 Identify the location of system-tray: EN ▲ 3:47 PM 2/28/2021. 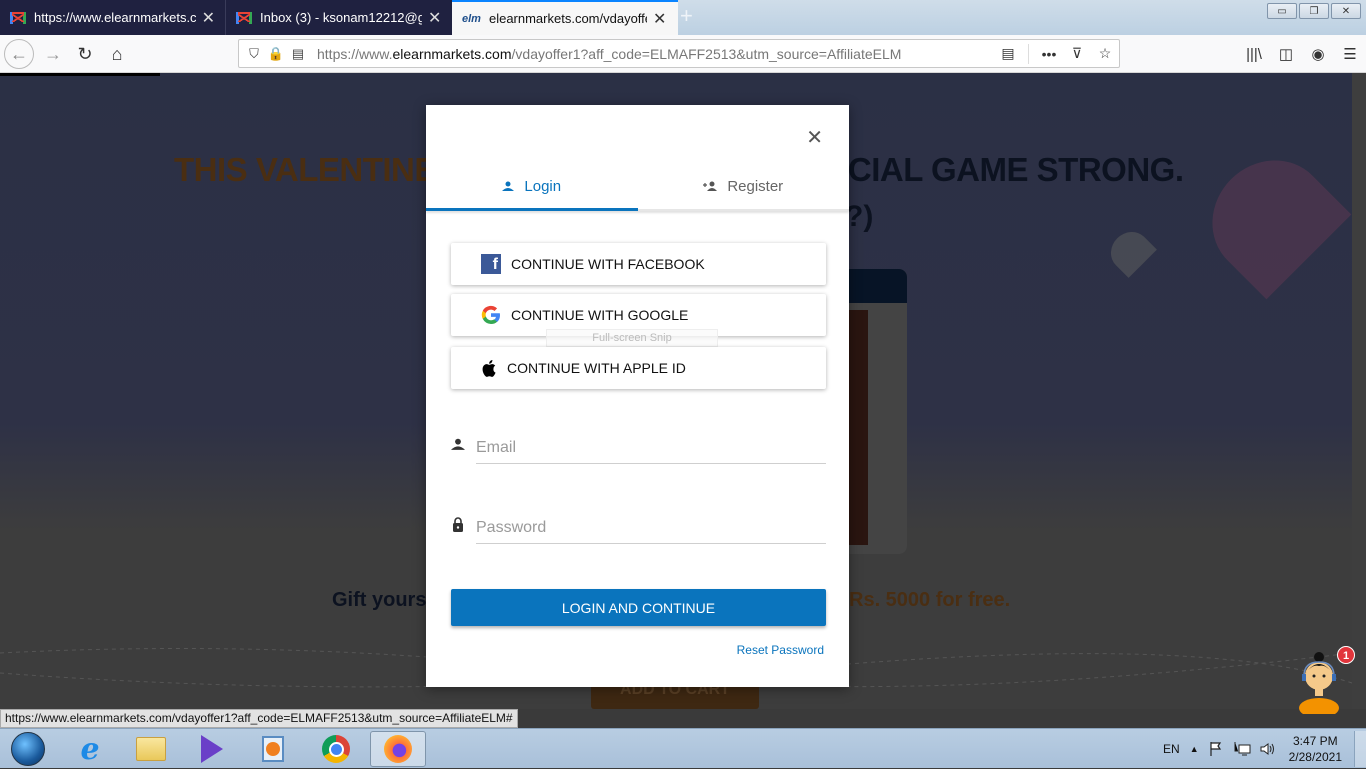
(1264, 749).